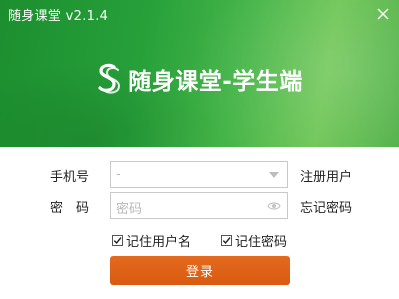 Image resolution: width=399 pixels, height=299 pixels. I want to click on remember-password-checkbox: 记住密码, so click(254, 240).